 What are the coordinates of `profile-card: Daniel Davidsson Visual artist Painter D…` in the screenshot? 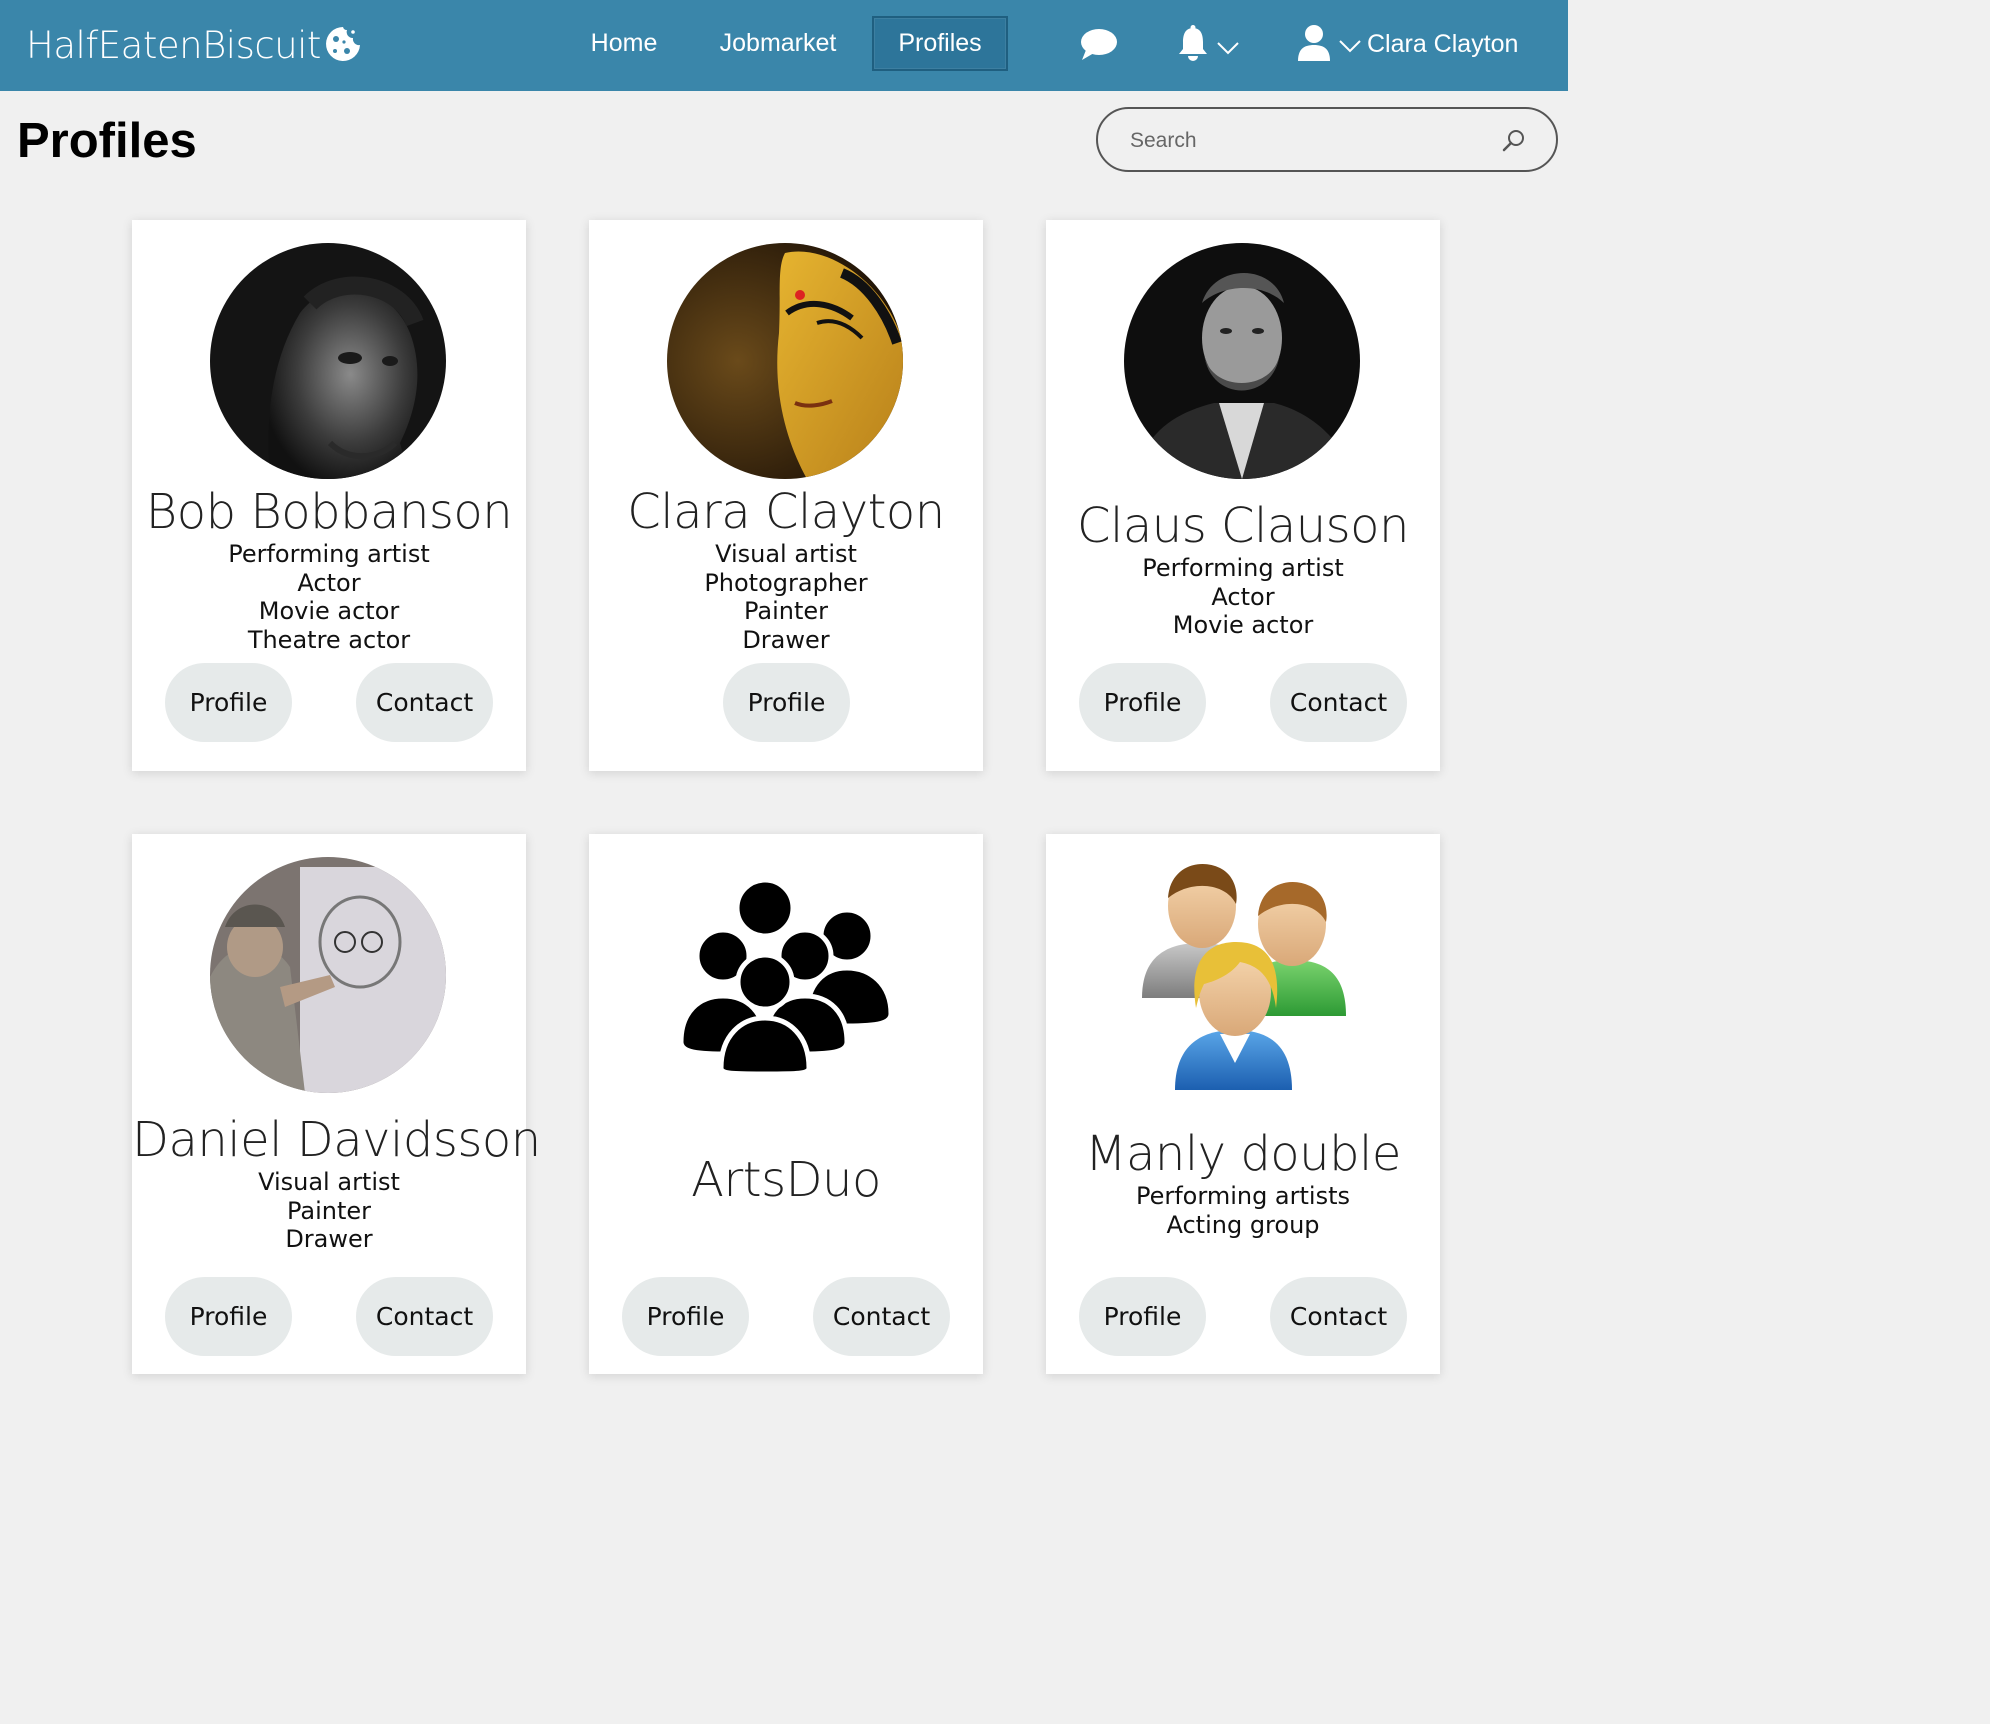 It's located at (336, 1104).